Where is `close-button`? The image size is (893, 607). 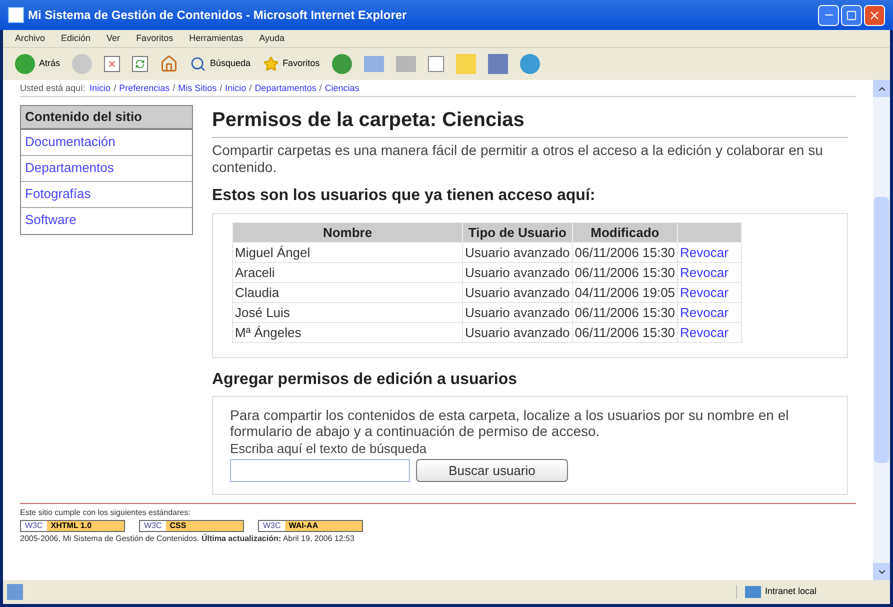
close-button is located at coordinates (874, 15).